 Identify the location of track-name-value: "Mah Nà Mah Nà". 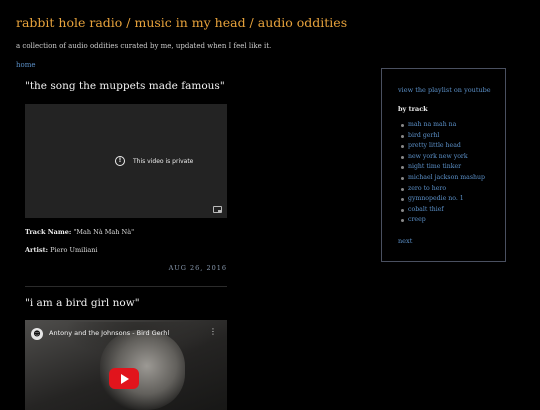
(104, 232).